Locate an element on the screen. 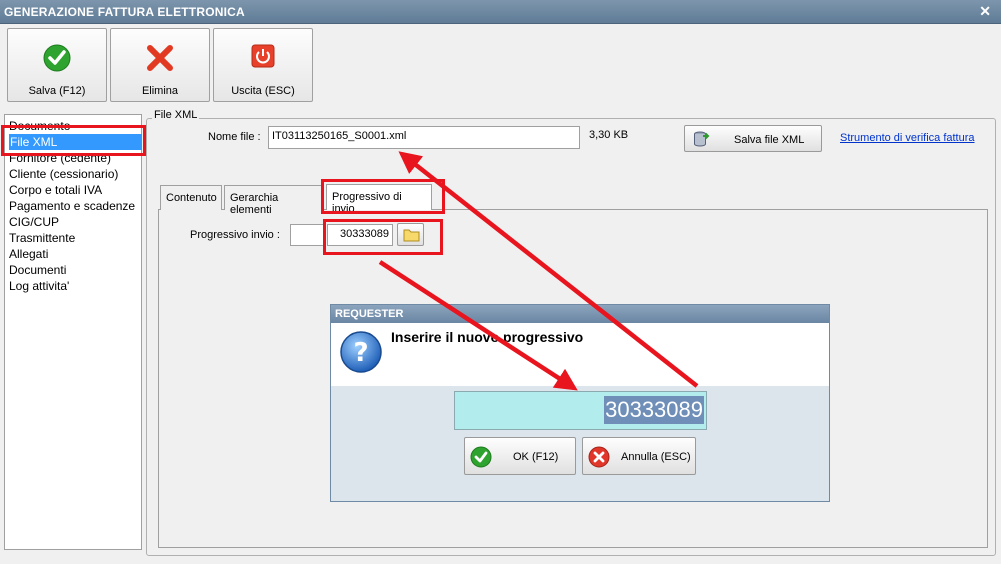 Image resolution: width=1001 pixels, height=564 pixels. sidebar-item-pagamento: Pagamento e scadenze is located at coordinates (72, 206).